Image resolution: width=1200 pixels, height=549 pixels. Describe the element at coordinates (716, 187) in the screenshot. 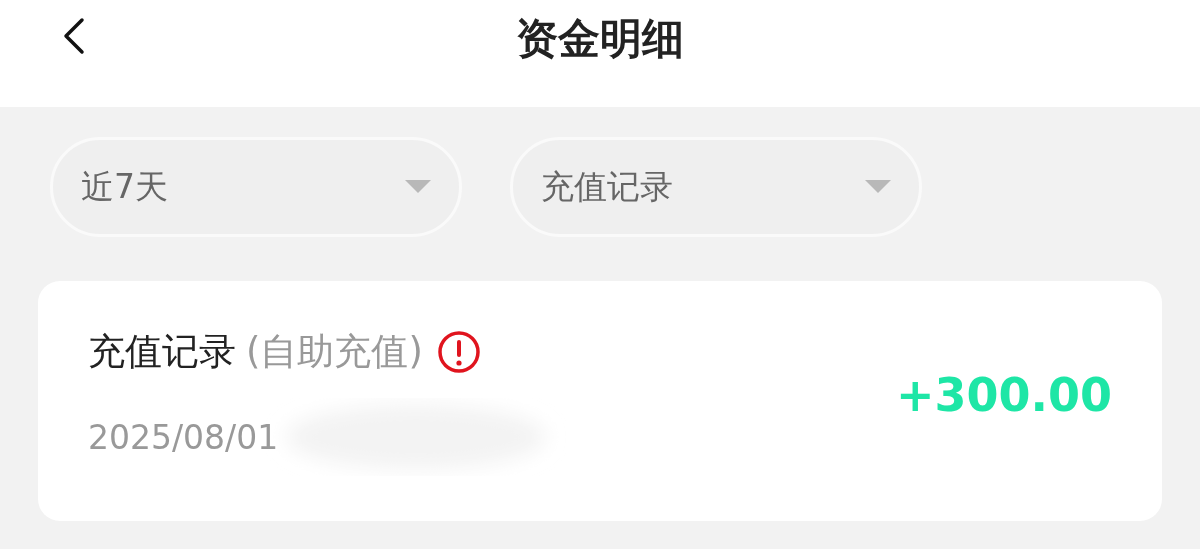

I see `filter-dropdown: 充值记录` at that location.